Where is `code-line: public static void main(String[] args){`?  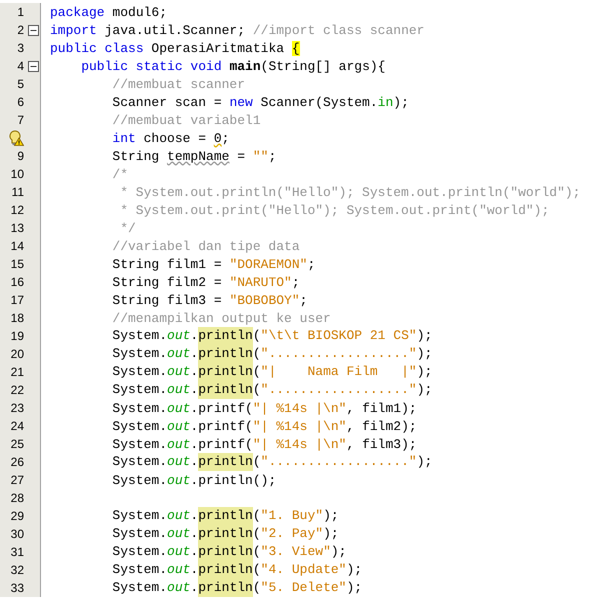 code-line: public static void main(String[] args){ is located at coordinates (233, 66).